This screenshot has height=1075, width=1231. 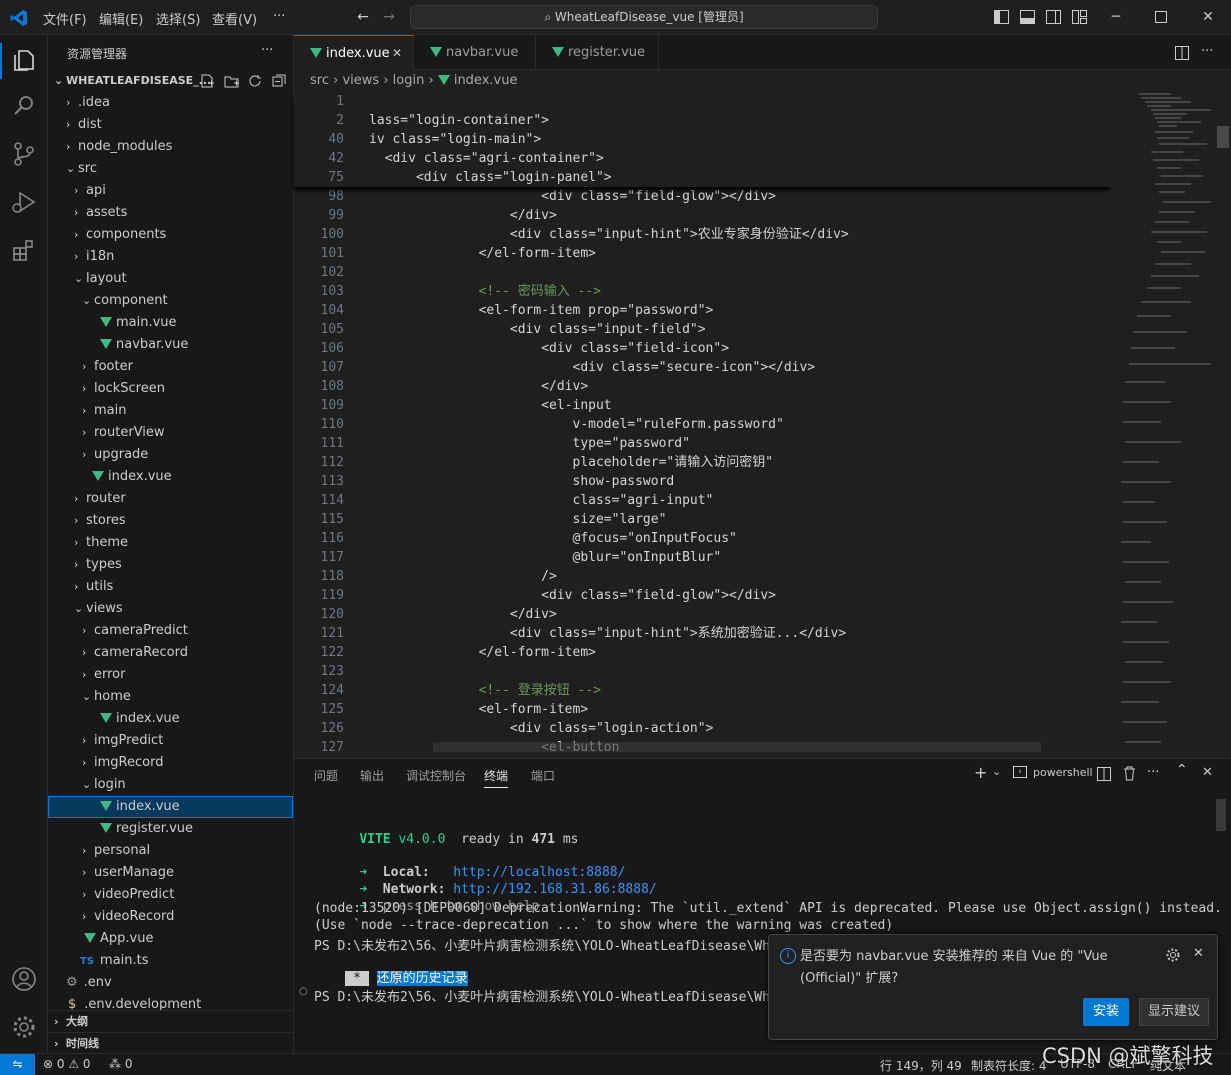 I want to click on tab-index-vue: index.vue ✕, so click(x=354, y=52).